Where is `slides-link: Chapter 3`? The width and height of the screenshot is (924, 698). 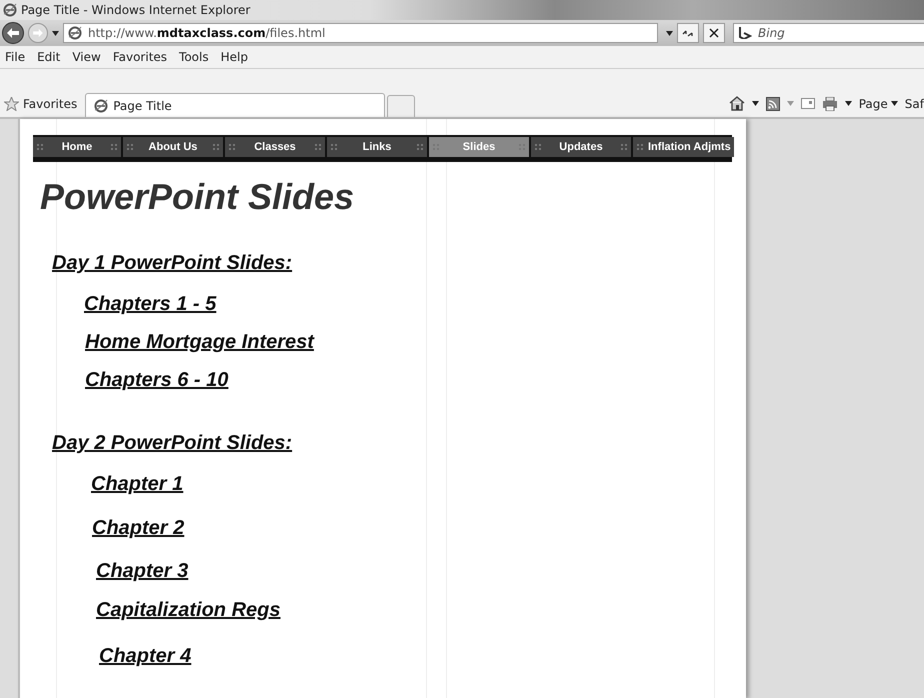 slides-link: Chapter 3 is located at coordinates (142, 571).